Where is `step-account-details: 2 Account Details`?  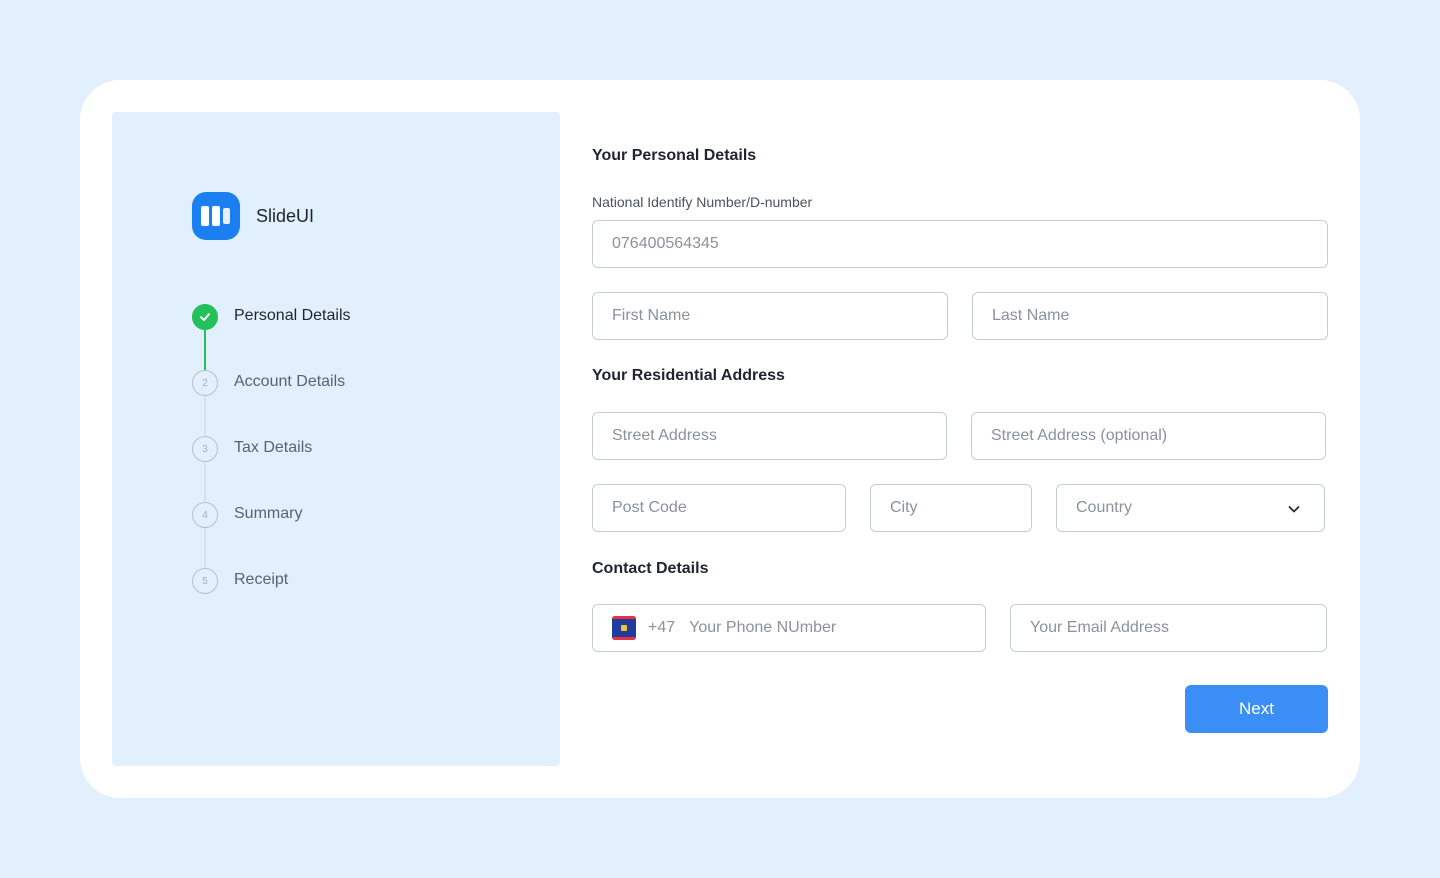
step-account-details: 2 Account Details is located at coordinates (271, 403).